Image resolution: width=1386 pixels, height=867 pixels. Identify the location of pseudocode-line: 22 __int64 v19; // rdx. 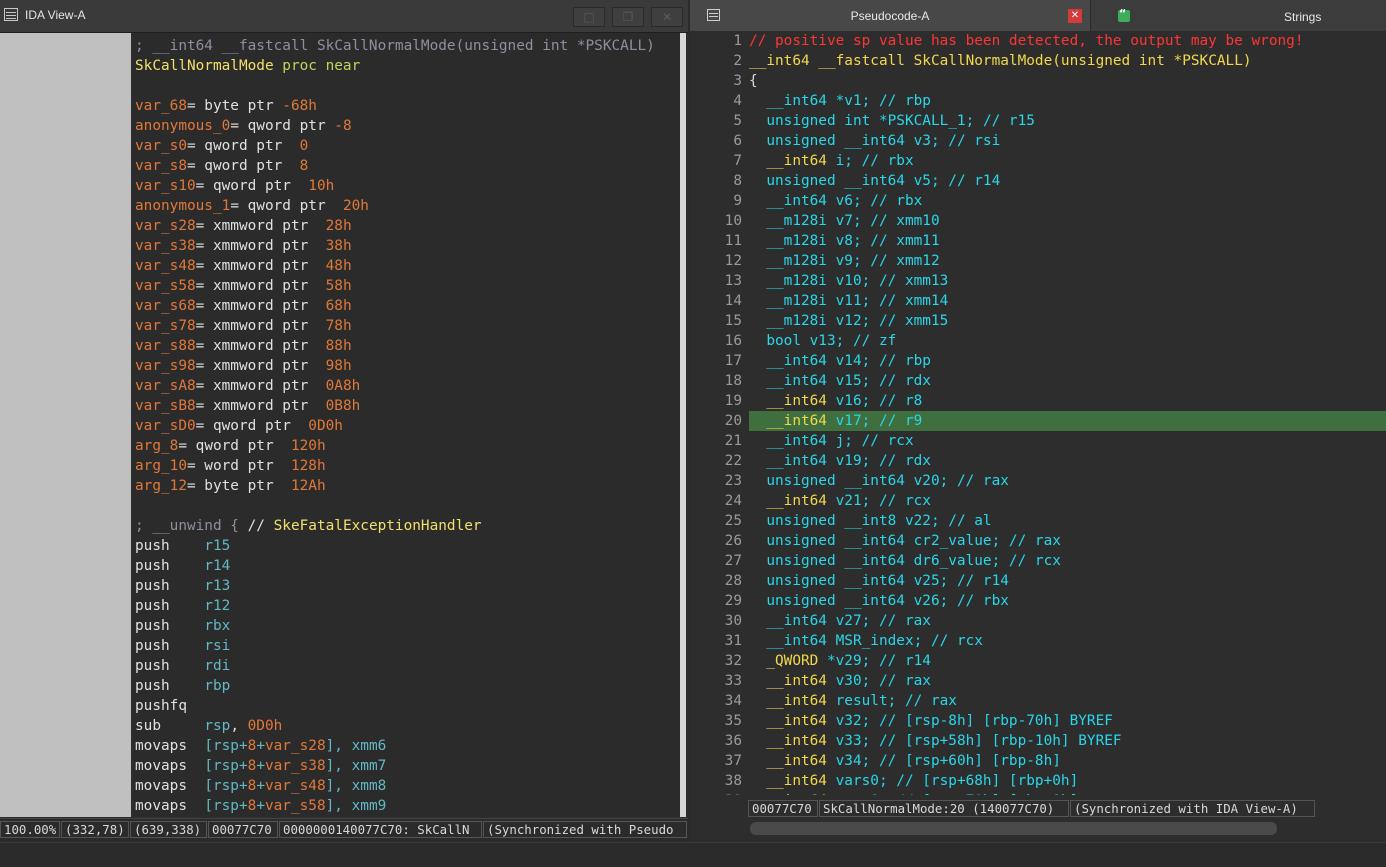
(1038, 461).